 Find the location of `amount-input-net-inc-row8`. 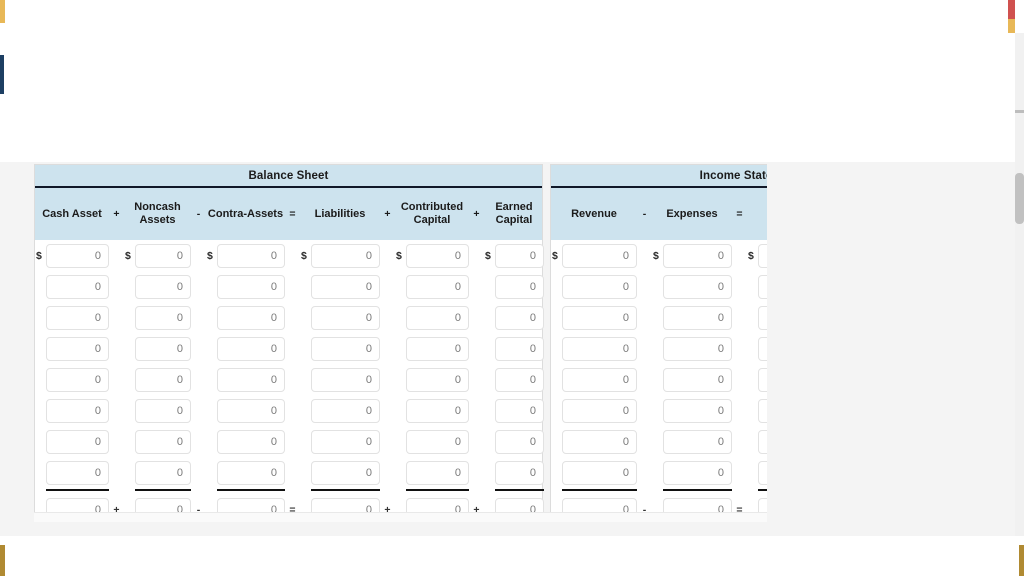

amount-input-net-inc-row8 is located at coordinates (762, 472).